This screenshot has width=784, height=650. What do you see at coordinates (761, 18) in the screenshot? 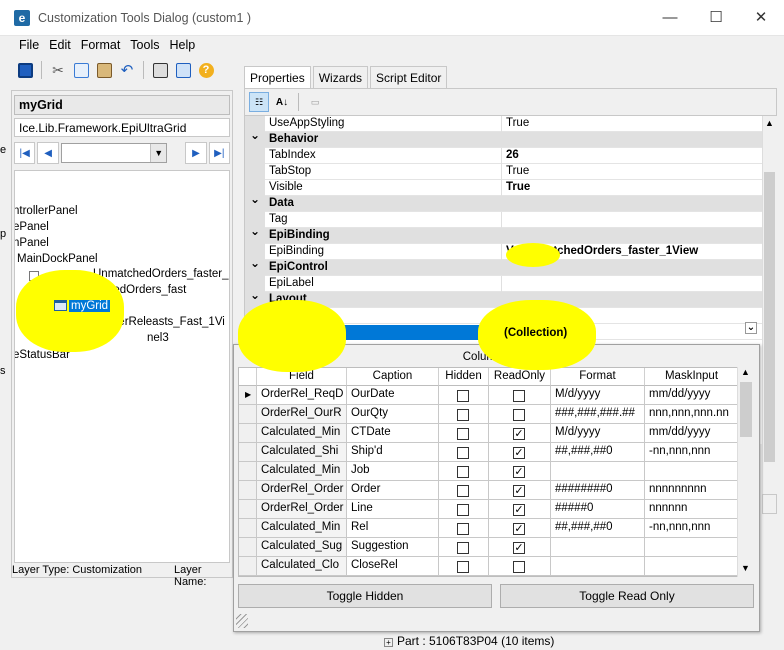
I see `close-button: ✕` at bounding box center [761, 18].